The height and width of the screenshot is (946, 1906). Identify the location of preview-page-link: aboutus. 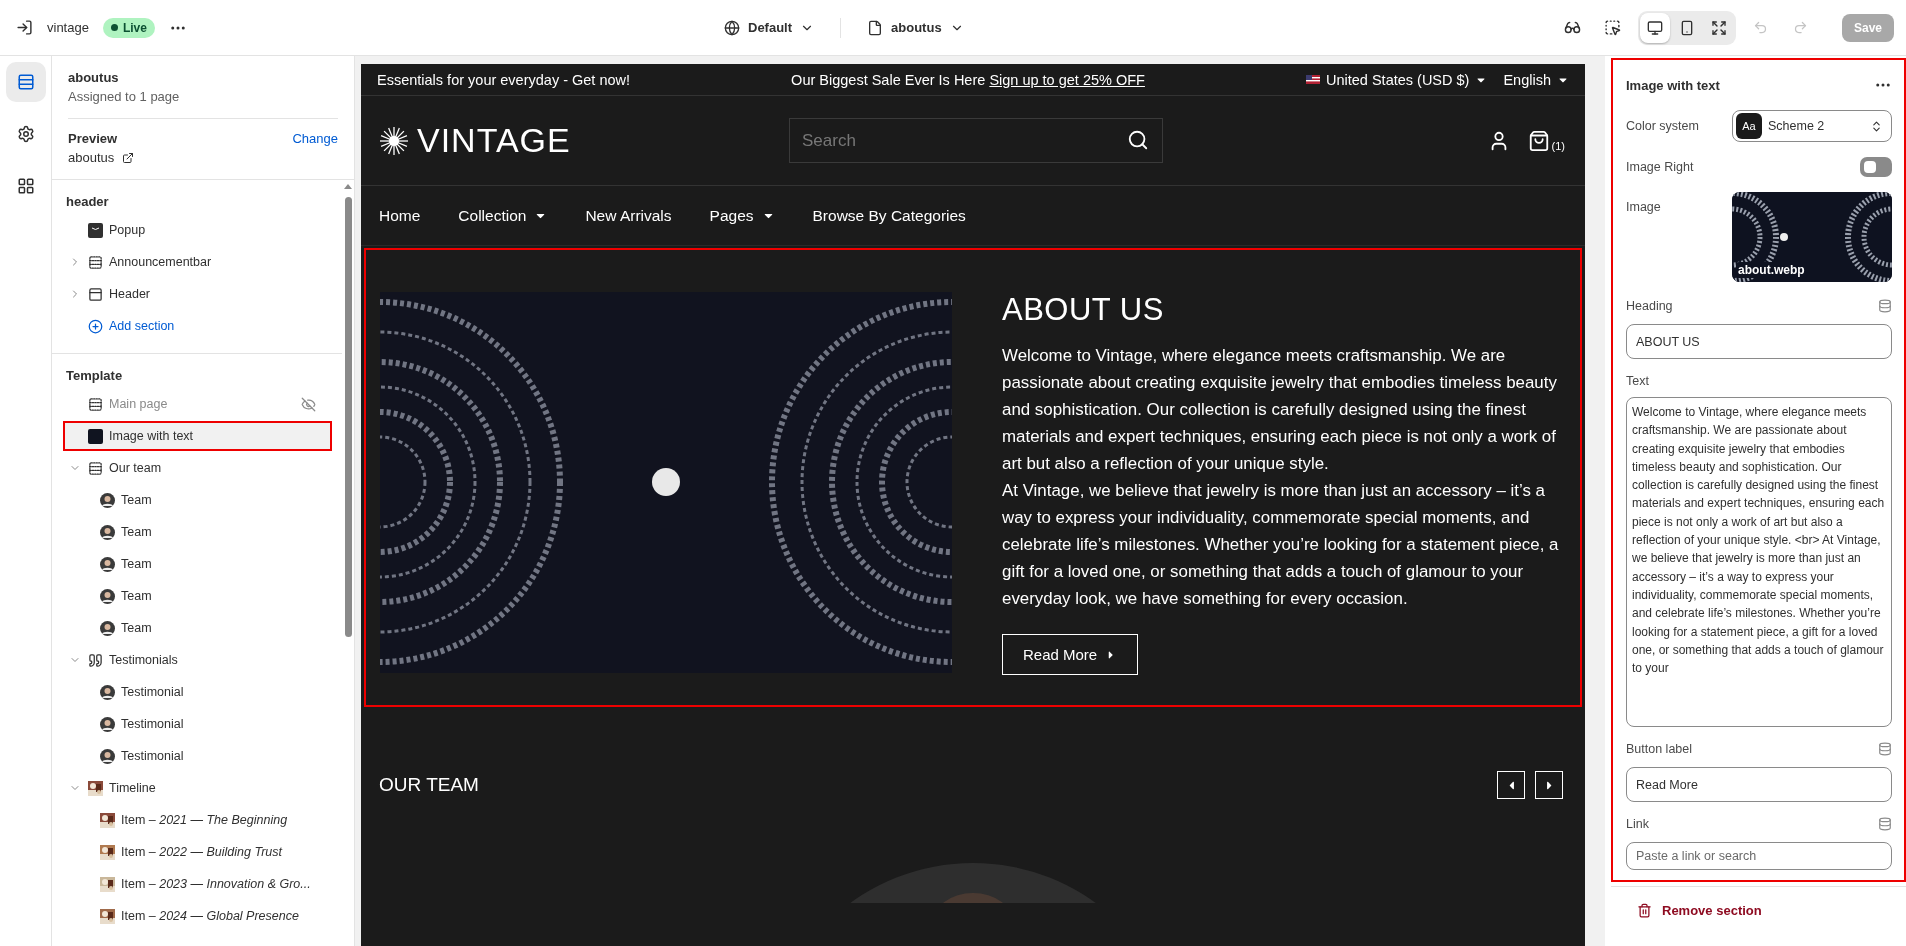
(203, 157).